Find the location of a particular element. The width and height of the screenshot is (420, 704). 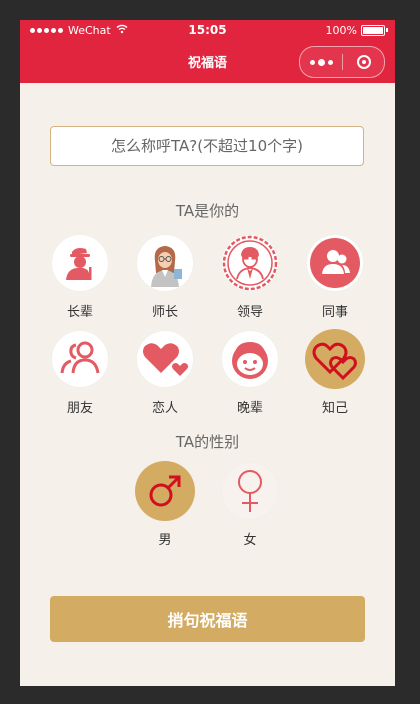

relation-label: 领导 is located at coordinates (249, 312).